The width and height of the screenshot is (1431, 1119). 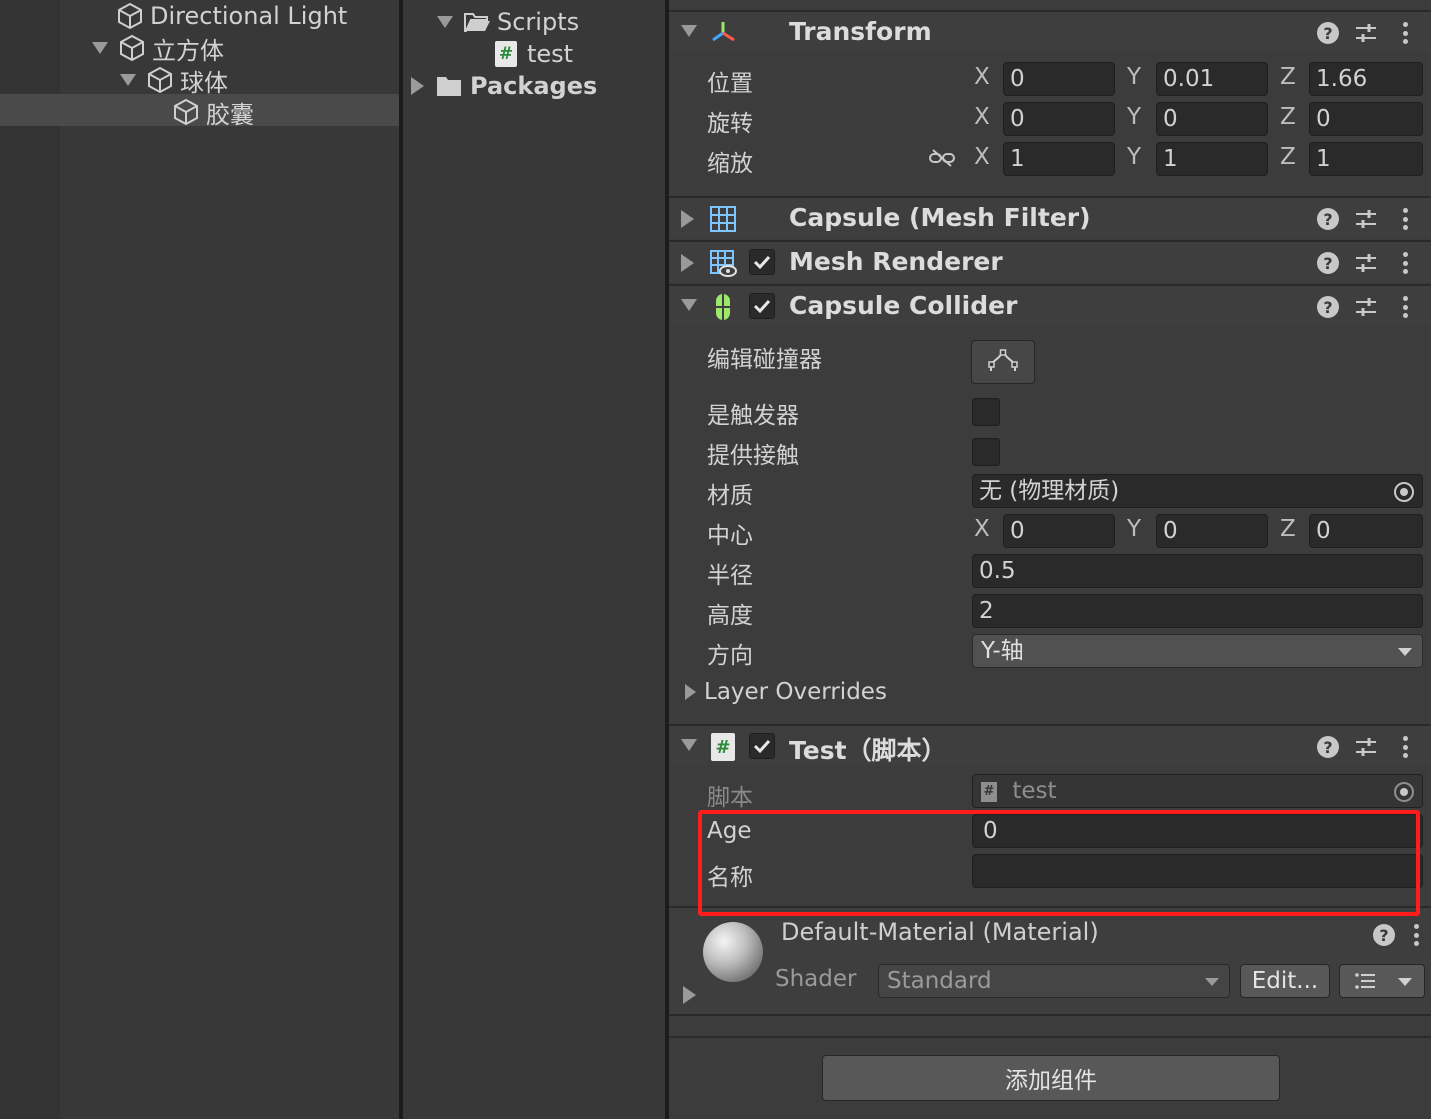 What do you see at coordinates (1050, 217) in the screenshot?
I see `mesh-filter-header: Capsule (Mesh Filter) ?` at bounding box center [1050, 217].